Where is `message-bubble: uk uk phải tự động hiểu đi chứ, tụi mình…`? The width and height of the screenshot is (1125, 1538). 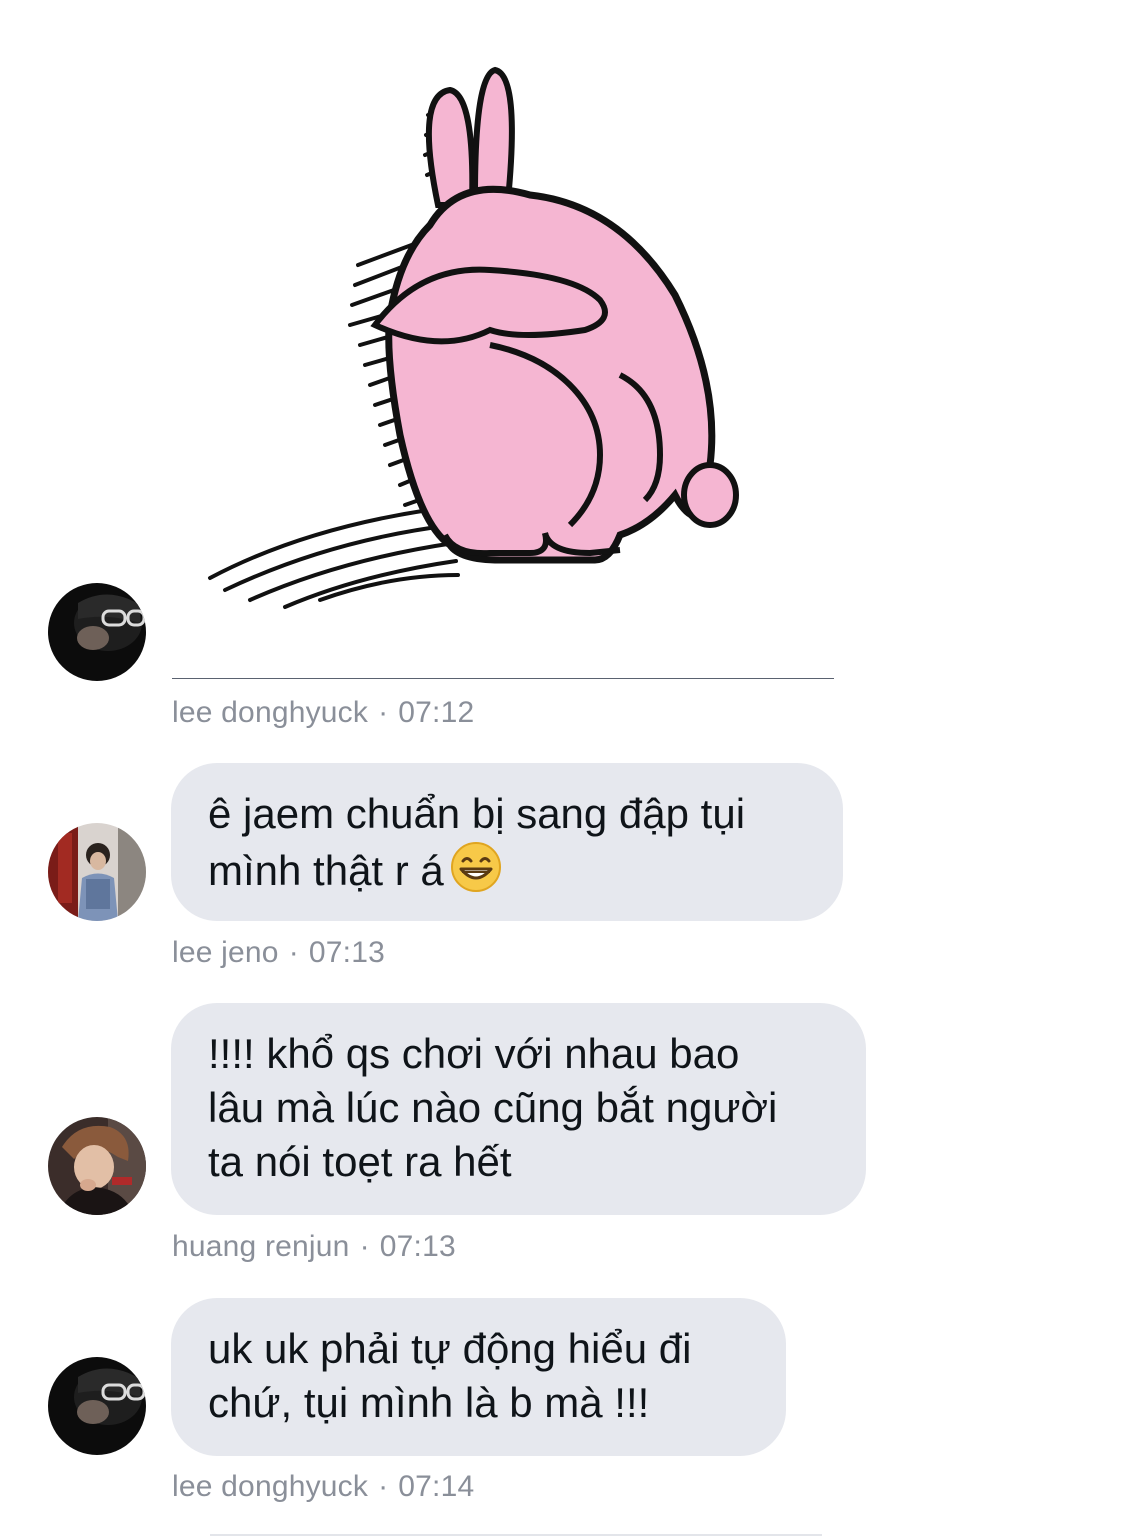 message-bubble: uk uk phải tự động hiểu đi chứ, tụi mình… is located at coordinates (478, 1377).